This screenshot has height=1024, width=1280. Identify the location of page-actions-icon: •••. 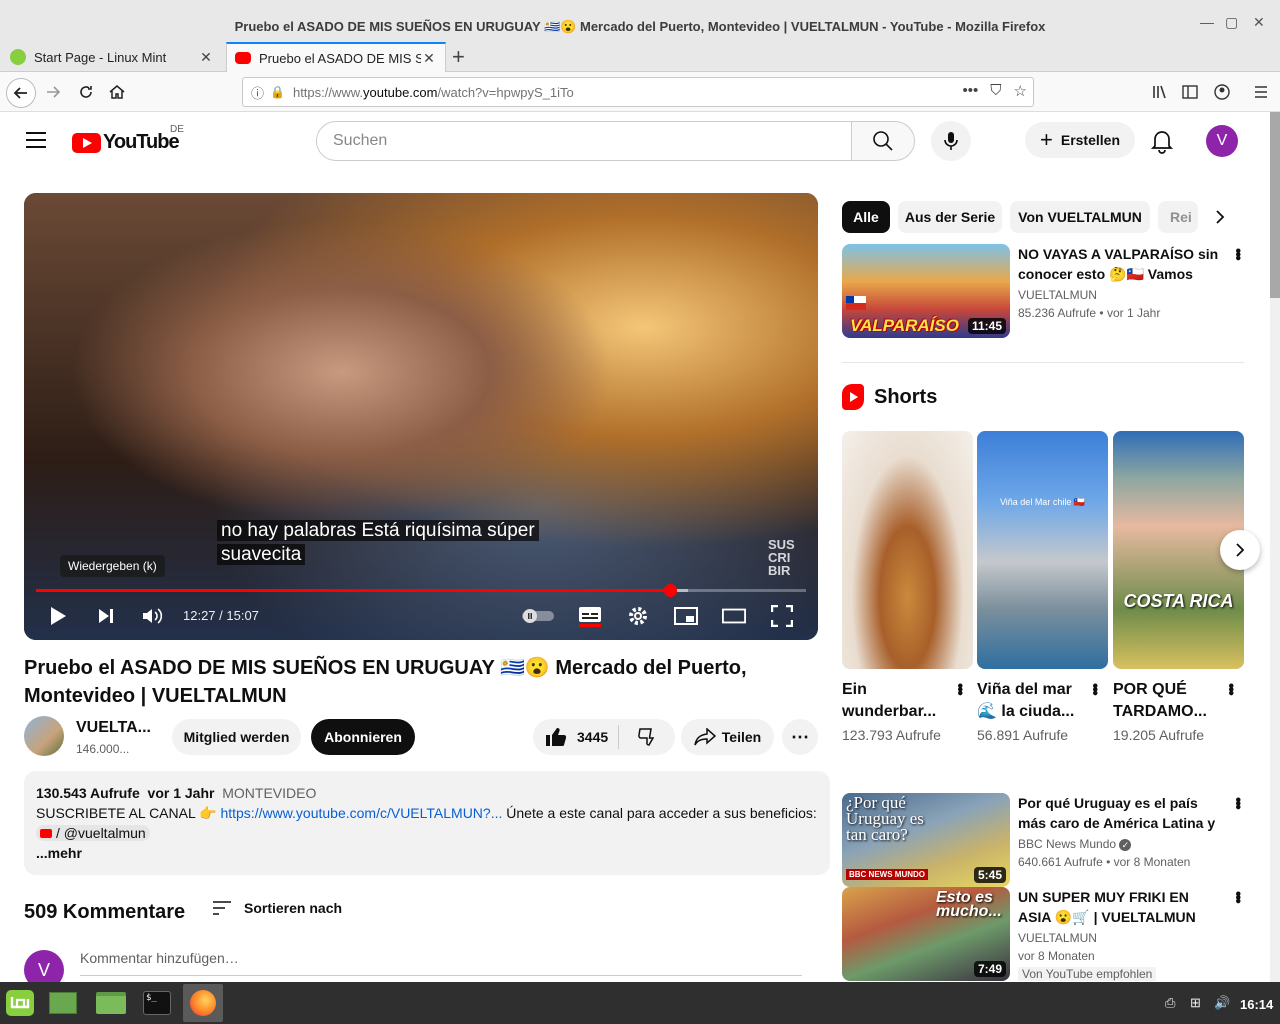
(971, 91).